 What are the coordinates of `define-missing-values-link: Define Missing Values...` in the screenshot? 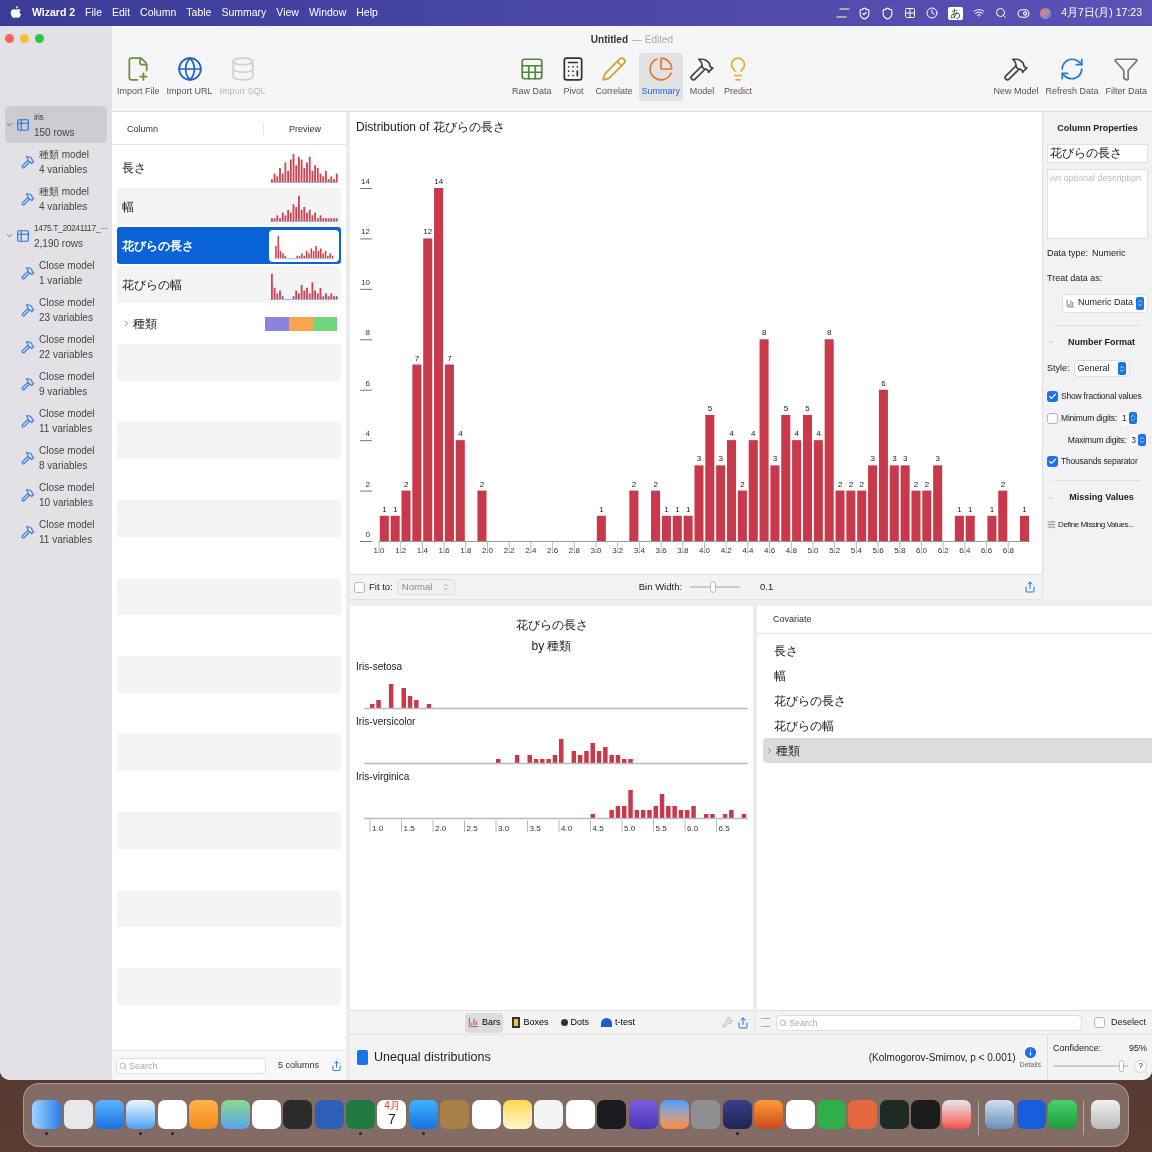 It's located at (1096, 524).